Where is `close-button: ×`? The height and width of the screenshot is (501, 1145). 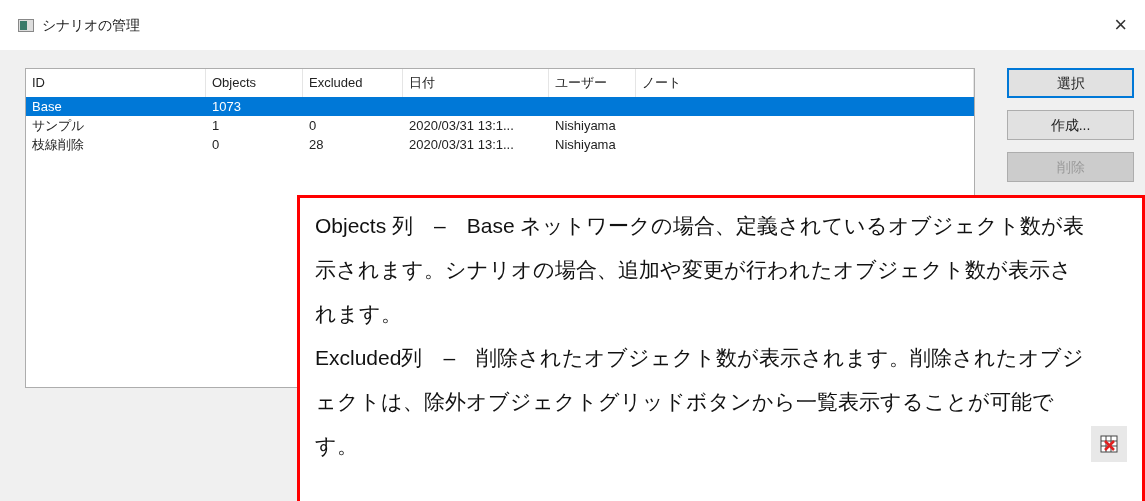 close-button: × is located at coordinates (1120, 25).